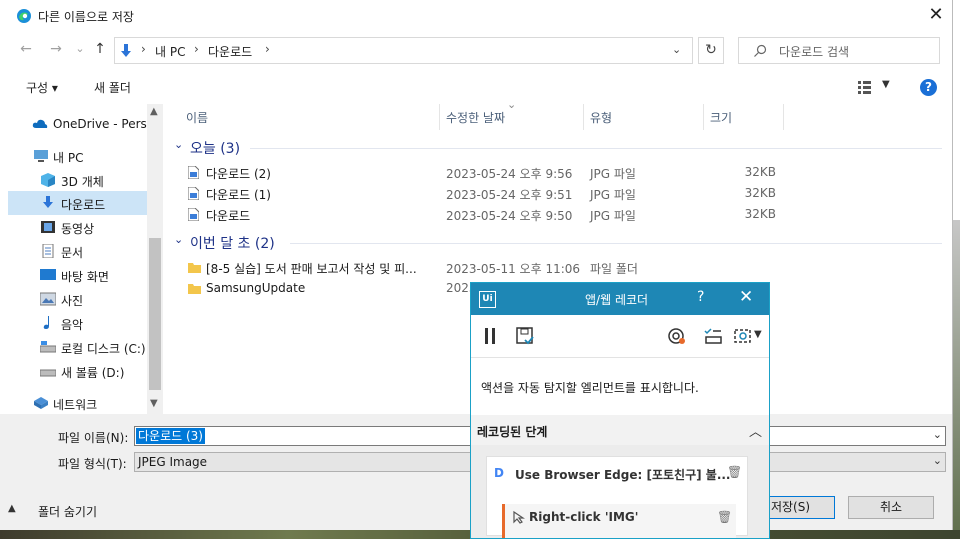 The width and height of the screenshot is (960, 539). What do you see at coordinates (891, 507) in the screenshot?
I see `cancel-button: 취소` at bounding box center [891, 507].